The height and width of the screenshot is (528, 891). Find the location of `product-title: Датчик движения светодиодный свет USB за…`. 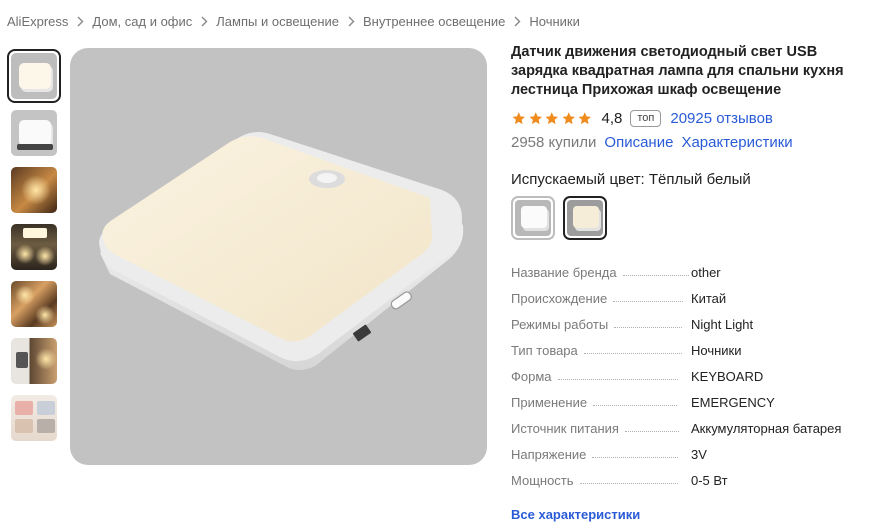

product-title: Датчик движения светодиодный свет USB за… is located at coordinates (677, 71).